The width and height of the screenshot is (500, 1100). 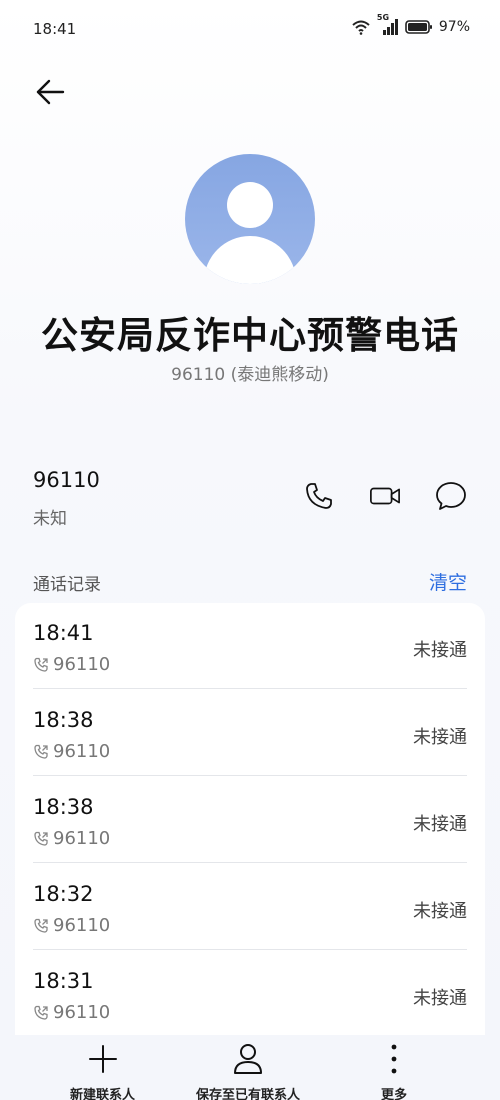 I want to click on battery-icon, so click(x=419, y=27).